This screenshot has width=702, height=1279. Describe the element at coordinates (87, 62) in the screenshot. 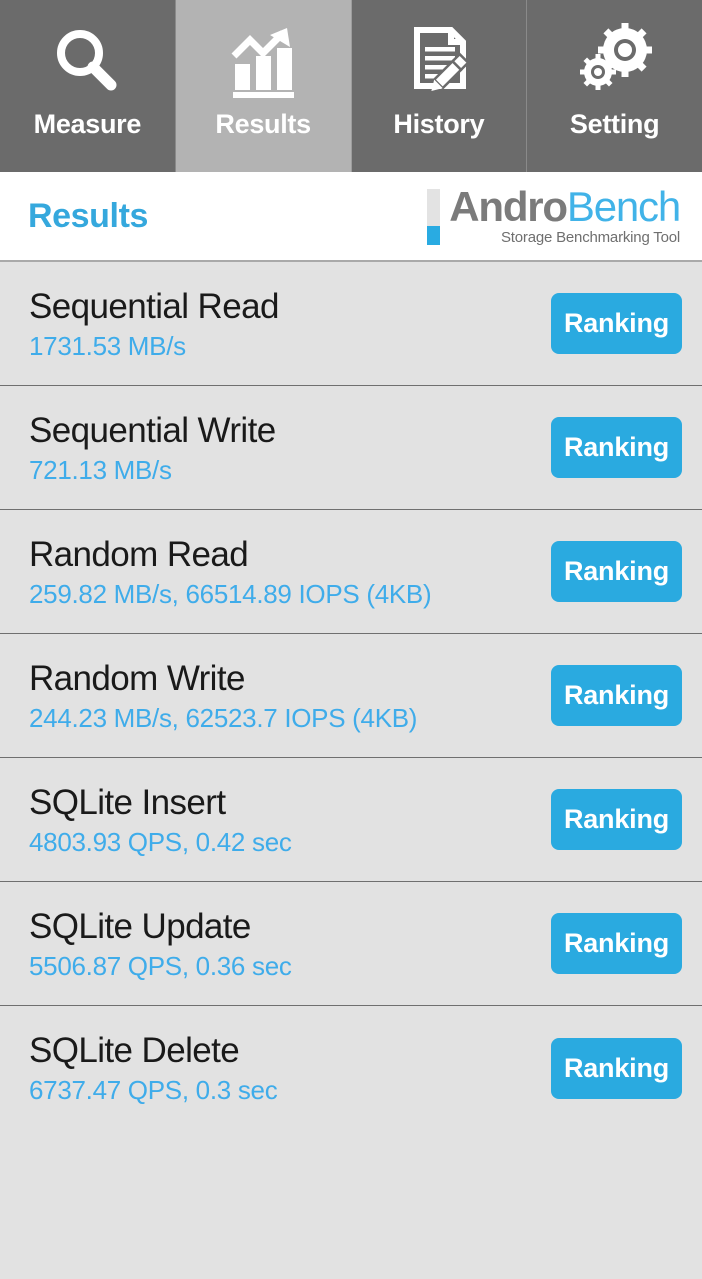

I see `magnifier-icon` at that location.